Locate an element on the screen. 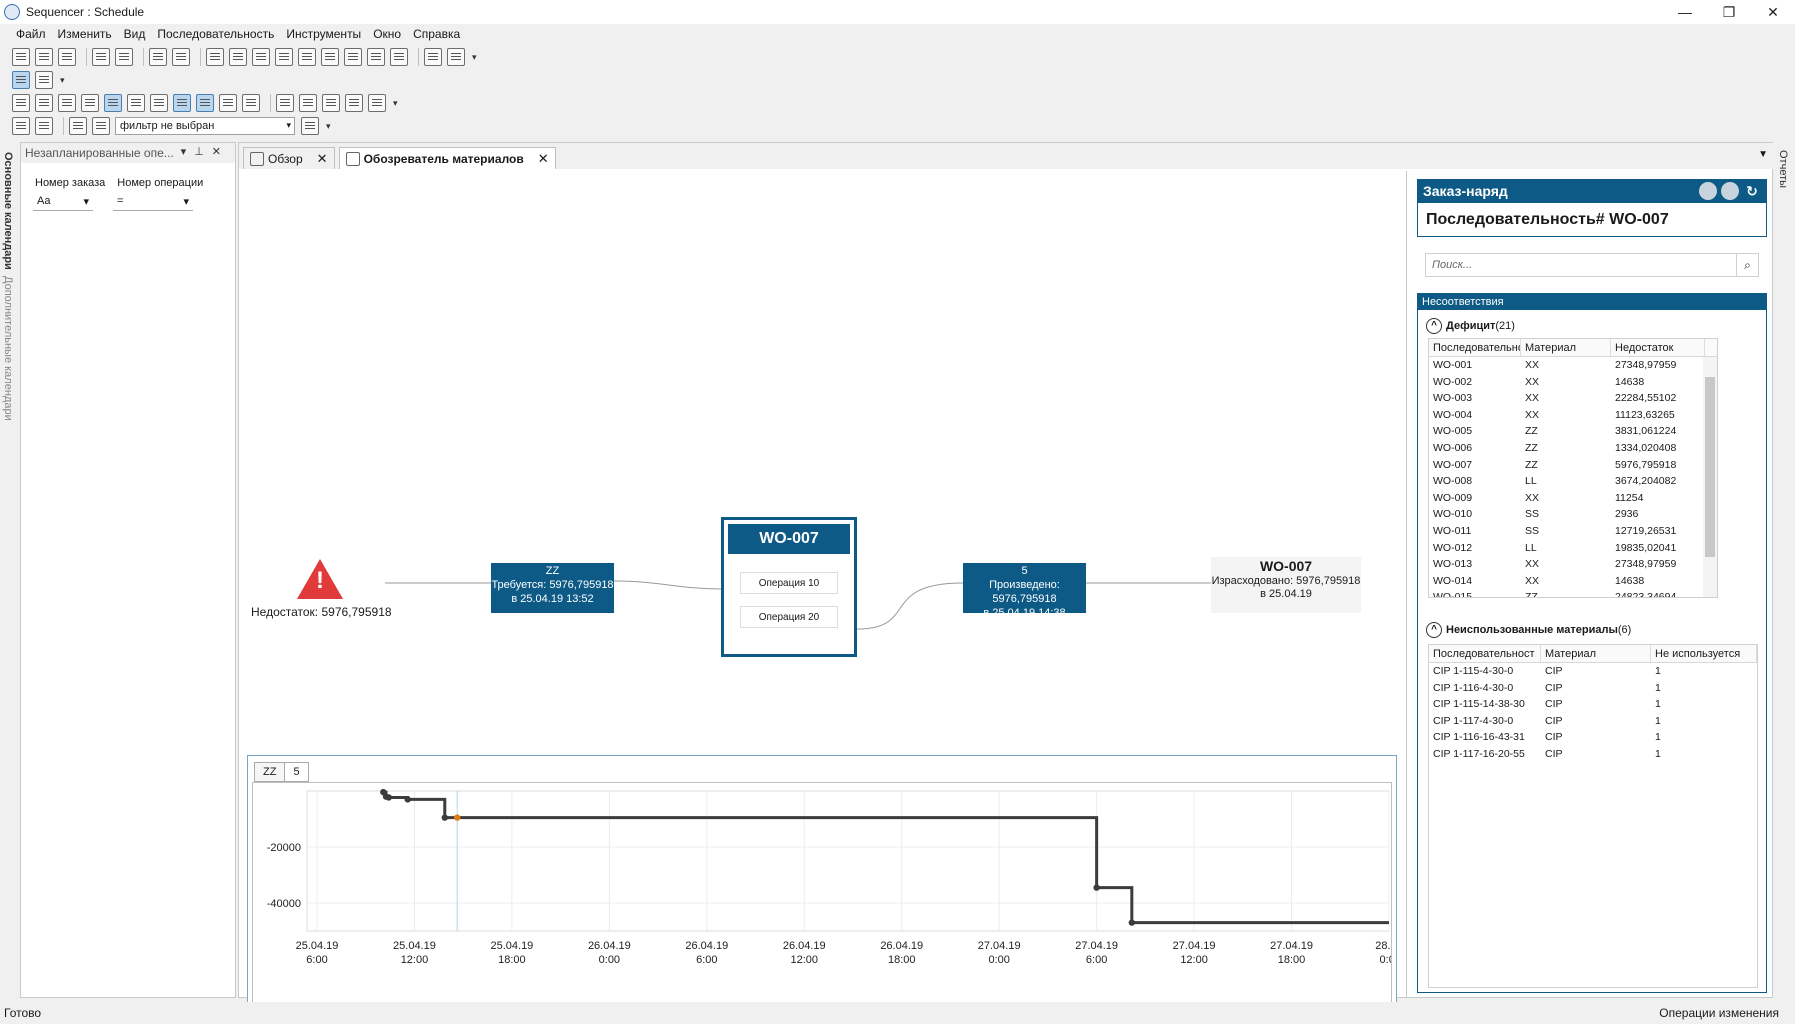 The height and width of the screenshot is (1024, 1795). save-icon is located at coordinates (67, 57).